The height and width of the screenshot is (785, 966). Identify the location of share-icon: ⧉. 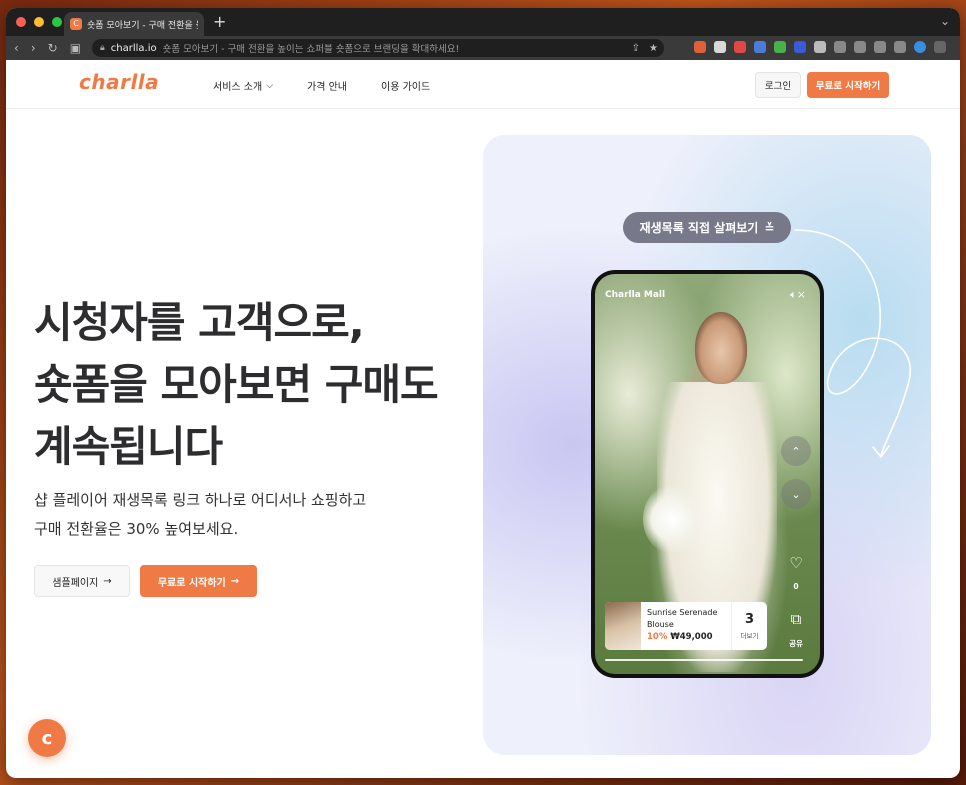
(796, 619).